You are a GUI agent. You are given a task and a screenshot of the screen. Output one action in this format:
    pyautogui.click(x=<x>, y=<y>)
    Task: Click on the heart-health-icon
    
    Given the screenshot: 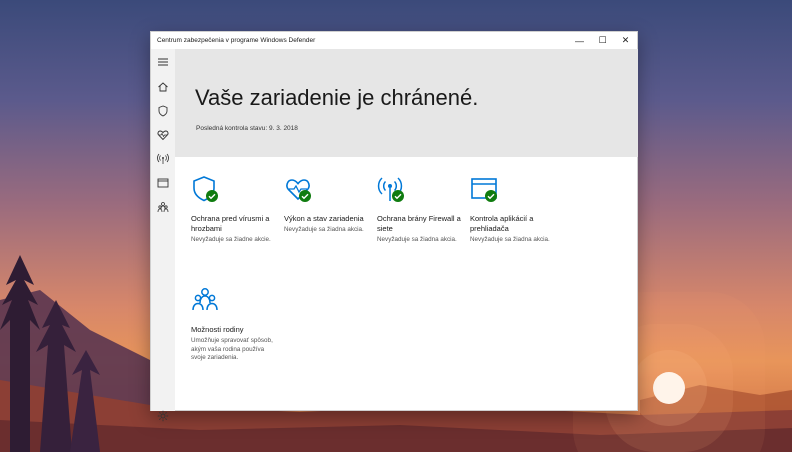 What is the action you would take?
    pyautogui.click(x=163, y=135)
    